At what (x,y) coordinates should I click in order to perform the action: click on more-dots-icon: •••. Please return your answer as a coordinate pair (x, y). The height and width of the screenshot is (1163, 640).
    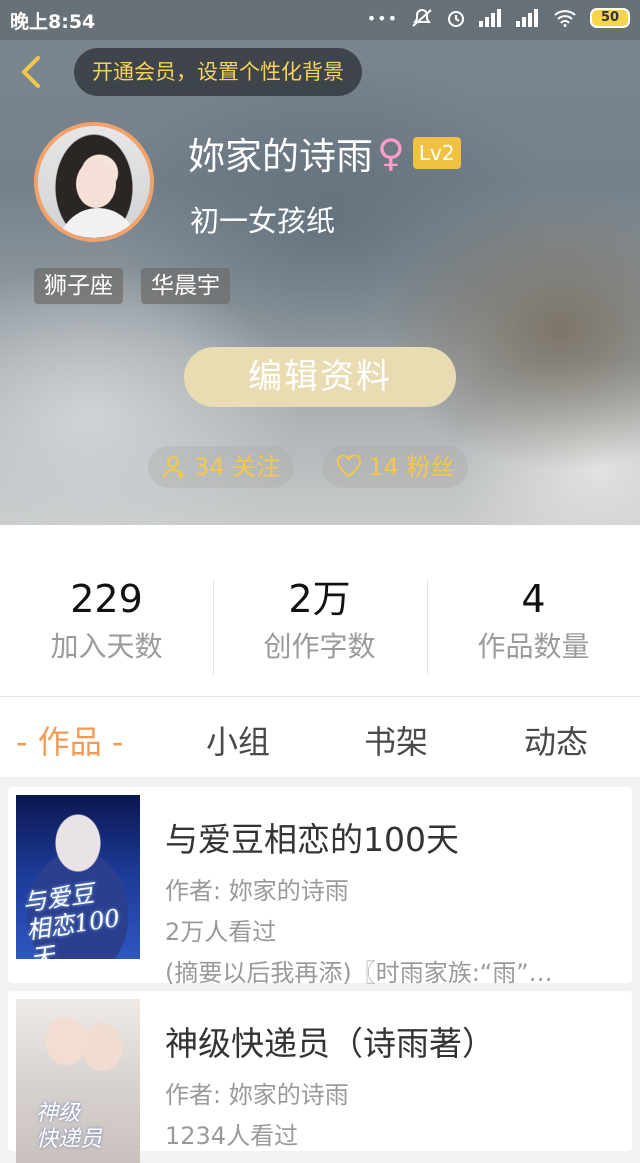
    Looking at the image, I should click on (382, 18).